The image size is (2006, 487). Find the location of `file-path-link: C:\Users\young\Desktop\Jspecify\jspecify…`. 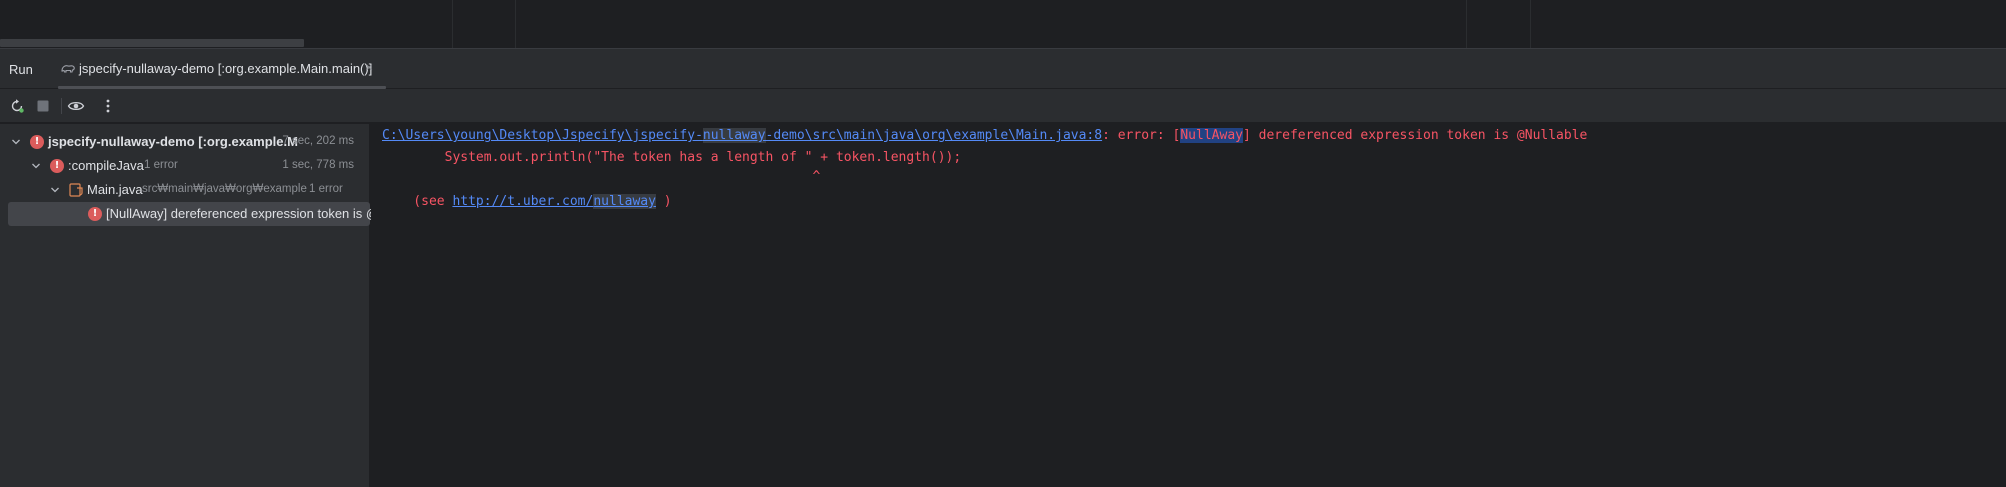

file-path-link: C:\Users\young\Desktop\Jspecify\jspecify… is located at coordinates (742, 135).